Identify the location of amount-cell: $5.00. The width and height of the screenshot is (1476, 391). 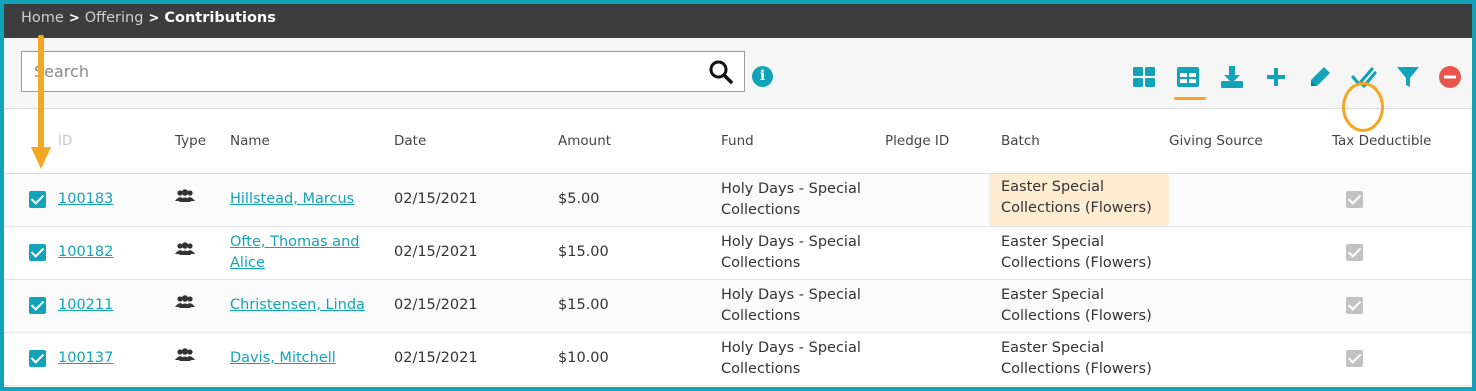
(639, 200).